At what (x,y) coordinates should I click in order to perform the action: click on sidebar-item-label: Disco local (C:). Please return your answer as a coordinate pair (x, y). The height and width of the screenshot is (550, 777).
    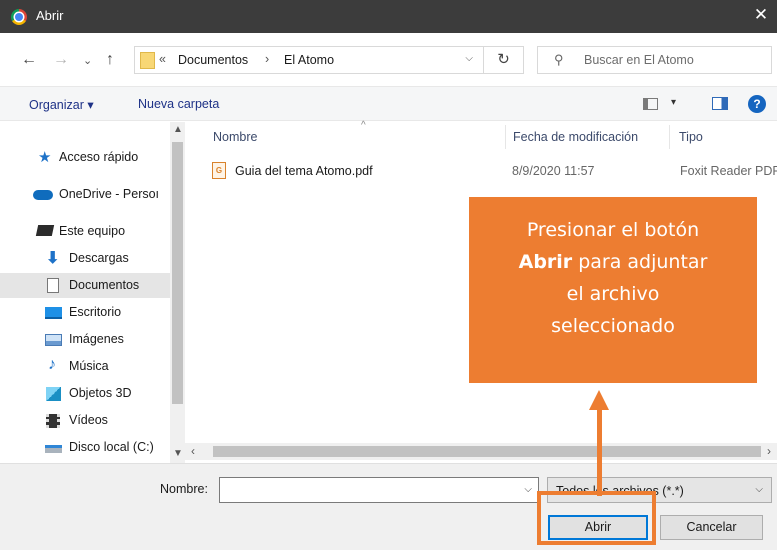
    Looking at the image, I should click on (111, 447).